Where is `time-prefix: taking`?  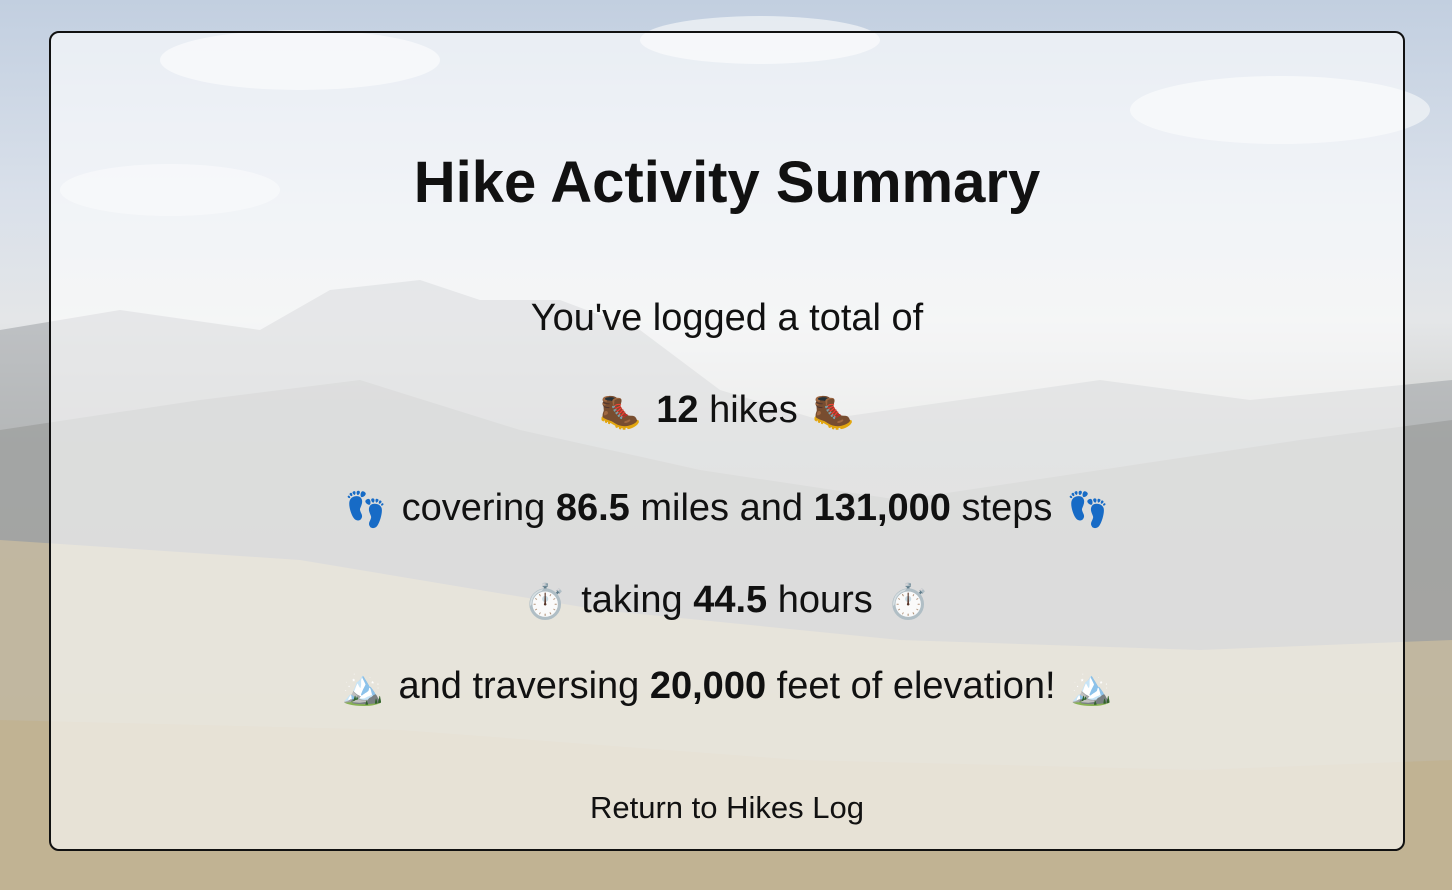 time-prefix: taking is located at coordinates (632, 600).